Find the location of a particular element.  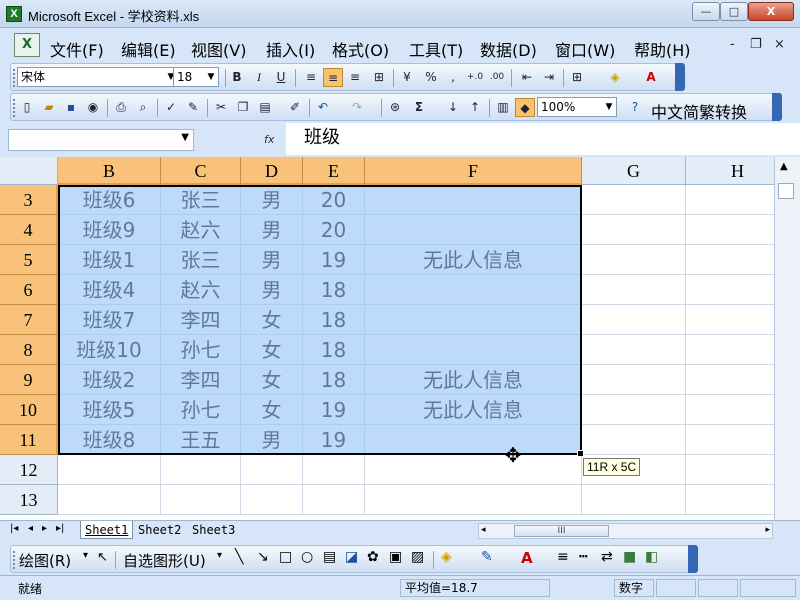

permission-icon: ◉ is located at coordinates (93, 107).